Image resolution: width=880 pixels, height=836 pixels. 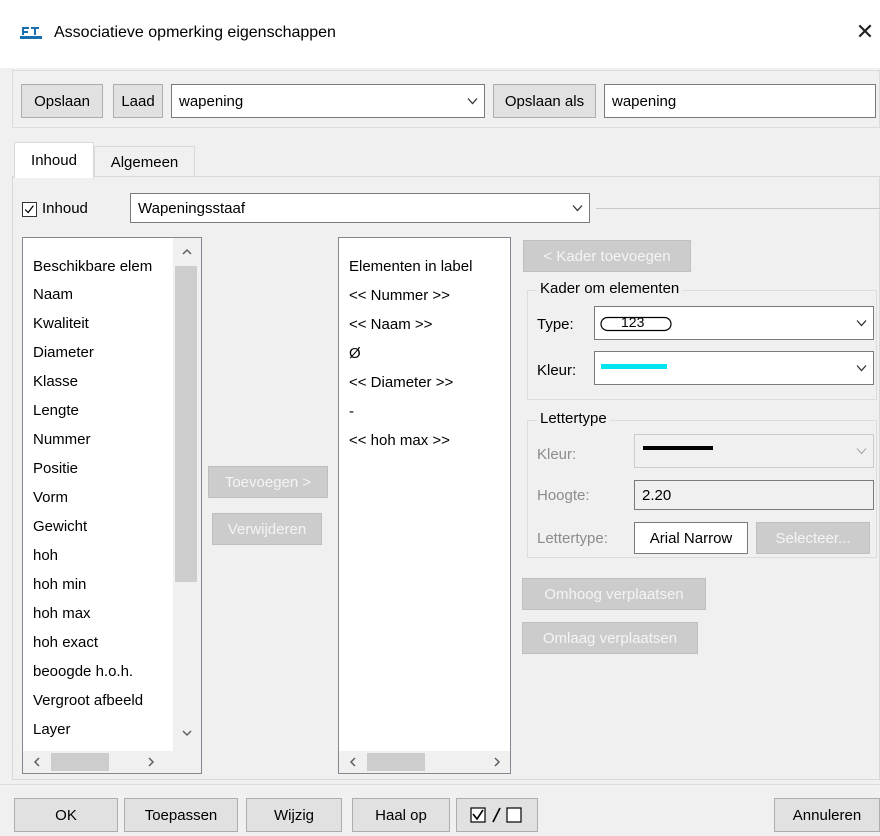 What do you see at coordinates (754, 495) in the screenshot?
I see `font-height-input: 2.20` at bounding box center [754, 495].